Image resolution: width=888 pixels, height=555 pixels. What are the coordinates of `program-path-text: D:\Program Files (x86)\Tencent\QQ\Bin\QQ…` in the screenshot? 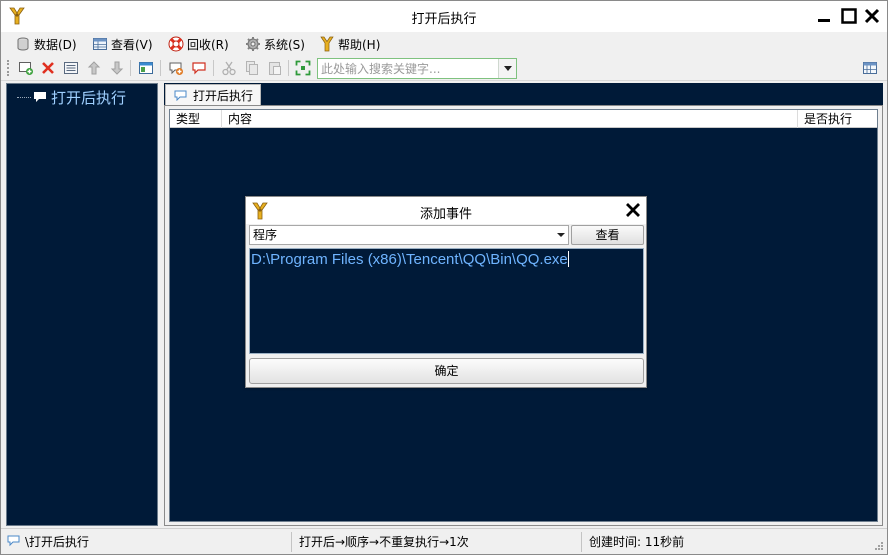 It's located at (409, 259).